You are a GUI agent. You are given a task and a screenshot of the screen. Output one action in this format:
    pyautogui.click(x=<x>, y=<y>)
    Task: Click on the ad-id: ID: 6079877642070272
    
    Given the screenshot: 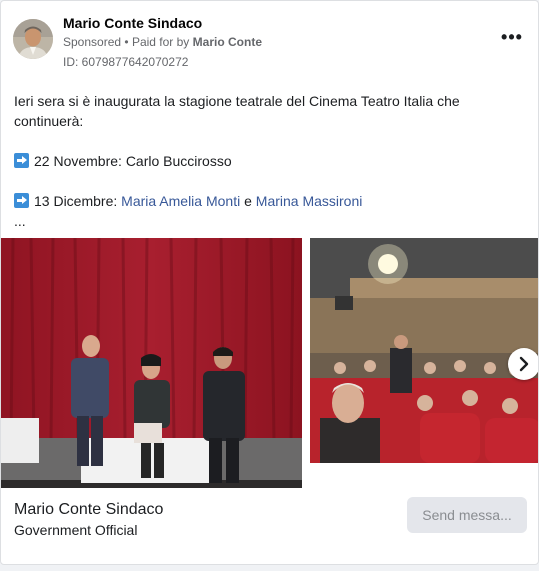 What is the action you would take?
    pyautogui.click(x=126, y=62)
    